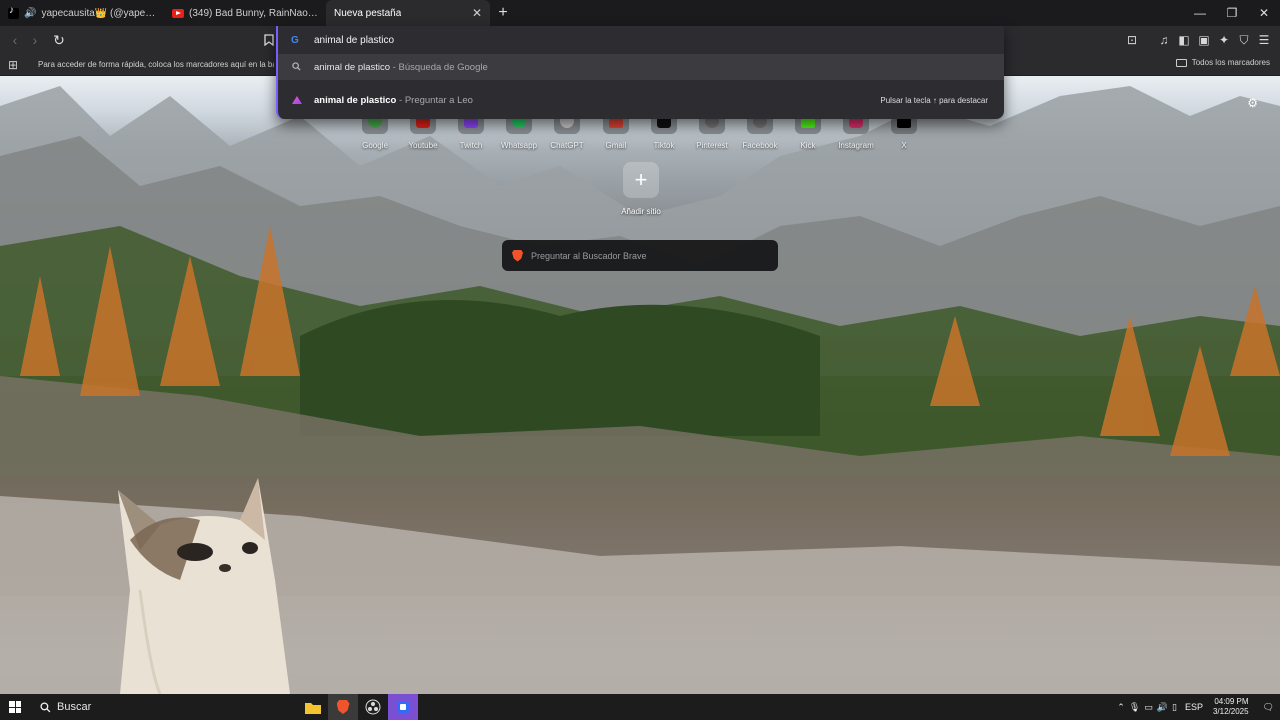 The height and width of the screenshot is (720, 1280). I want to click on leo-ai-icon: ✦, so click(1224, 40).